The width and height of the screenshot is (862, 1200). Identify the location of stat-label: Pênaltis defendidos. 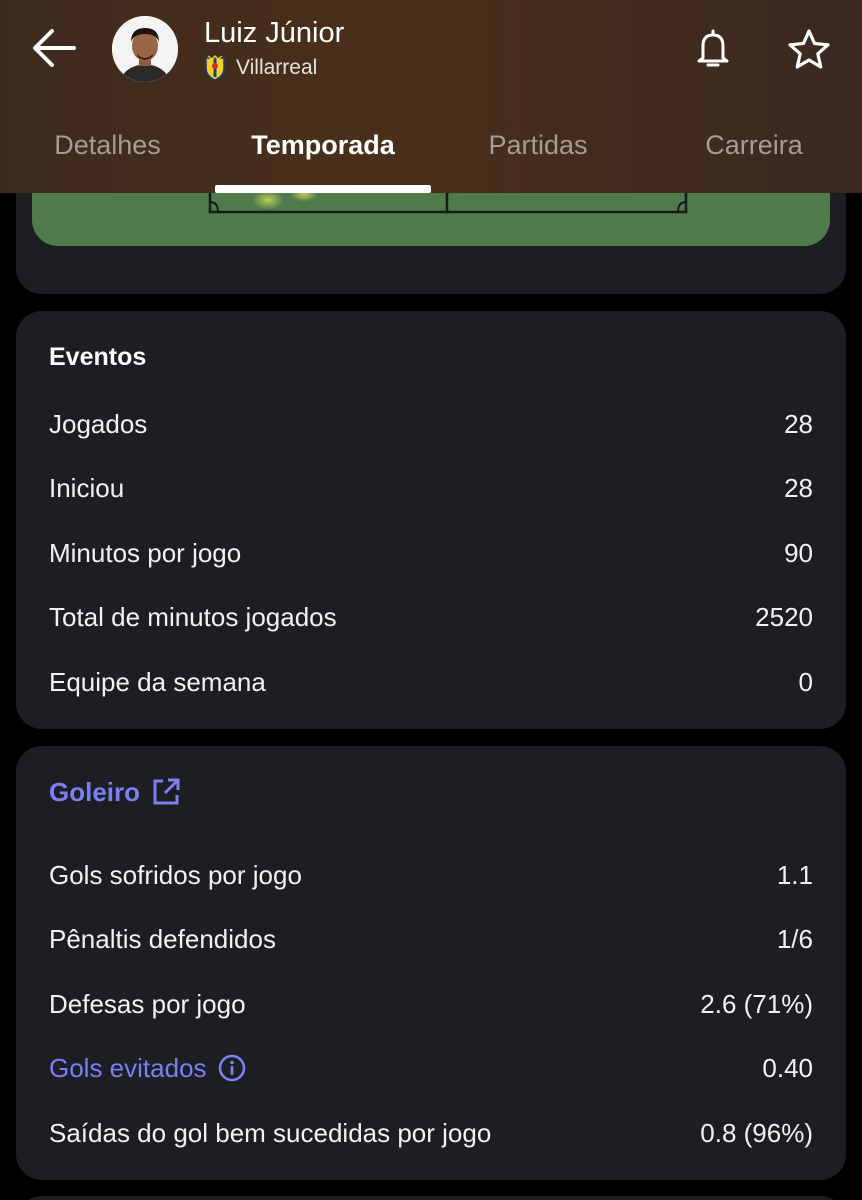
(162, 938).